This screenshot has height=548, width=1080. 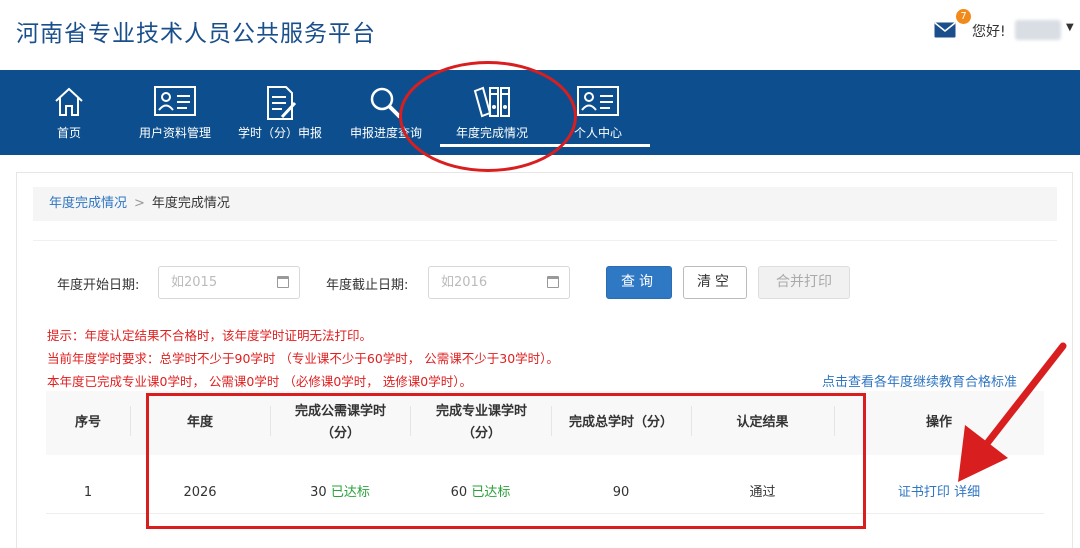 I want to click on clear-button: 清空, so click(x=715, y=282).